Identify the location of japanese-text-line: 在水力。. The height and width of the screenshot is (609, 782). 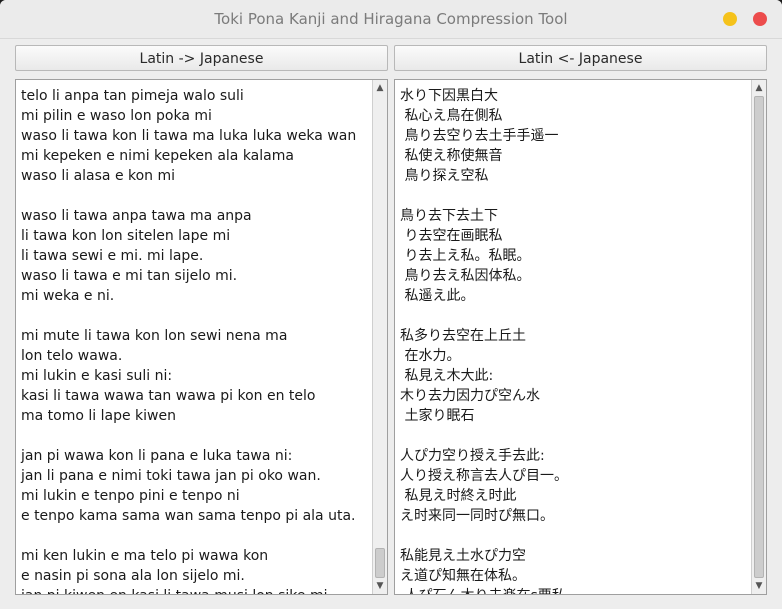
(430, 356).